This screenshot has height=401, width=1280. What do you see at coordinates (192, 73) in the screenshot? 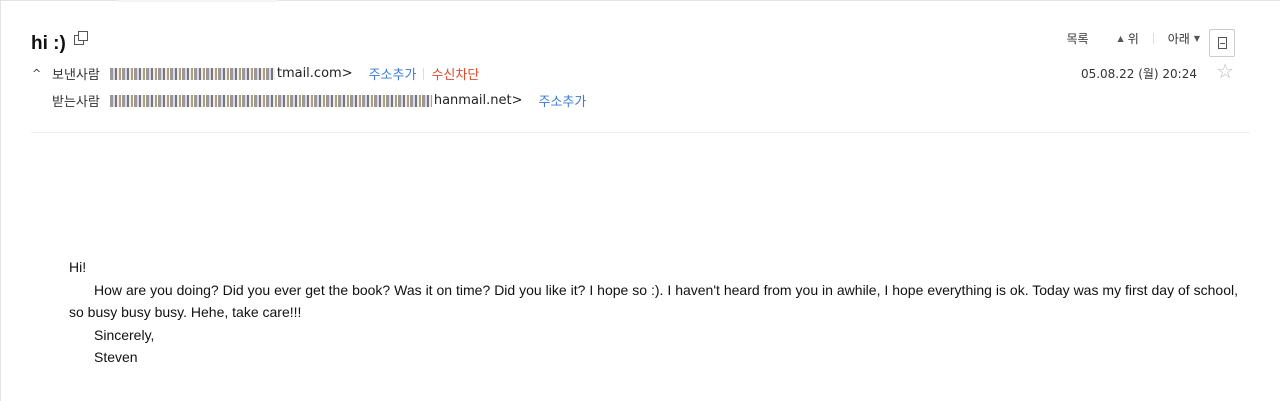
I see `redacted-sender` at bounding box center [192, 73].